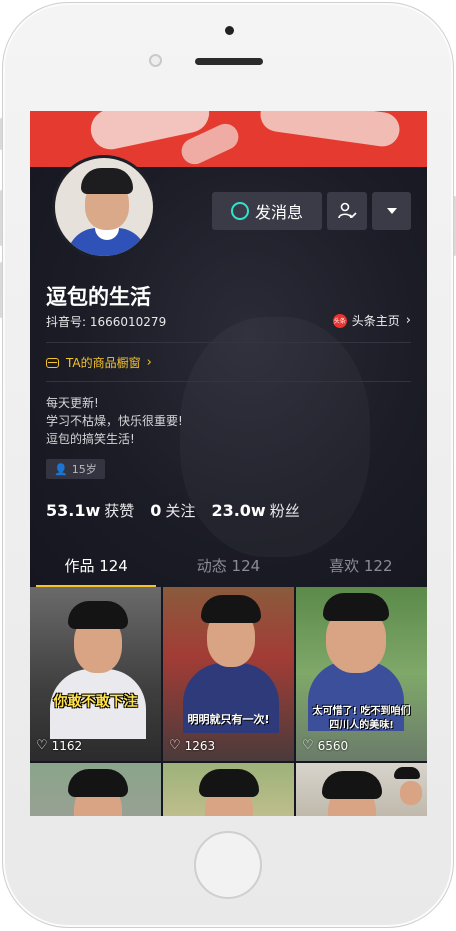 Image resolution: width=456 pixels, height=931 pixels. Describe the element at coordinates (156, 510) in the screenshot. I see `stat-value: 0` at that location.